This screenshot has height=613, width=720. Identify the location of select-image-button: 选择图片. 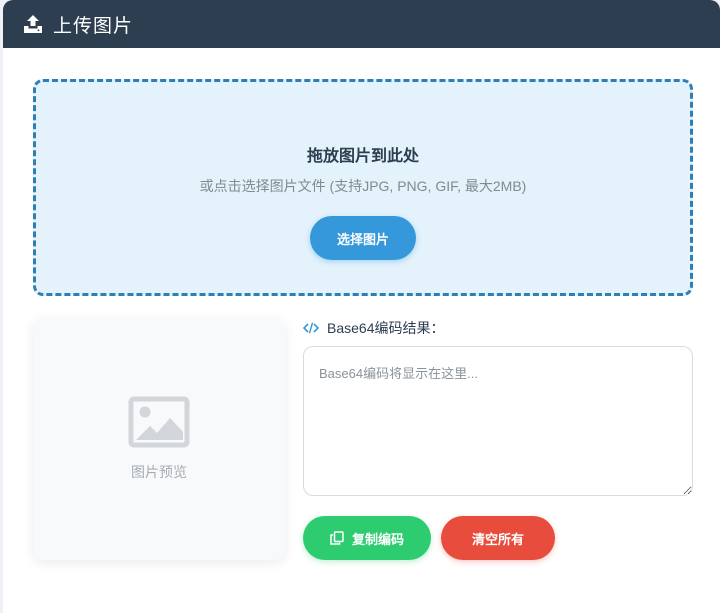
(363, 238).